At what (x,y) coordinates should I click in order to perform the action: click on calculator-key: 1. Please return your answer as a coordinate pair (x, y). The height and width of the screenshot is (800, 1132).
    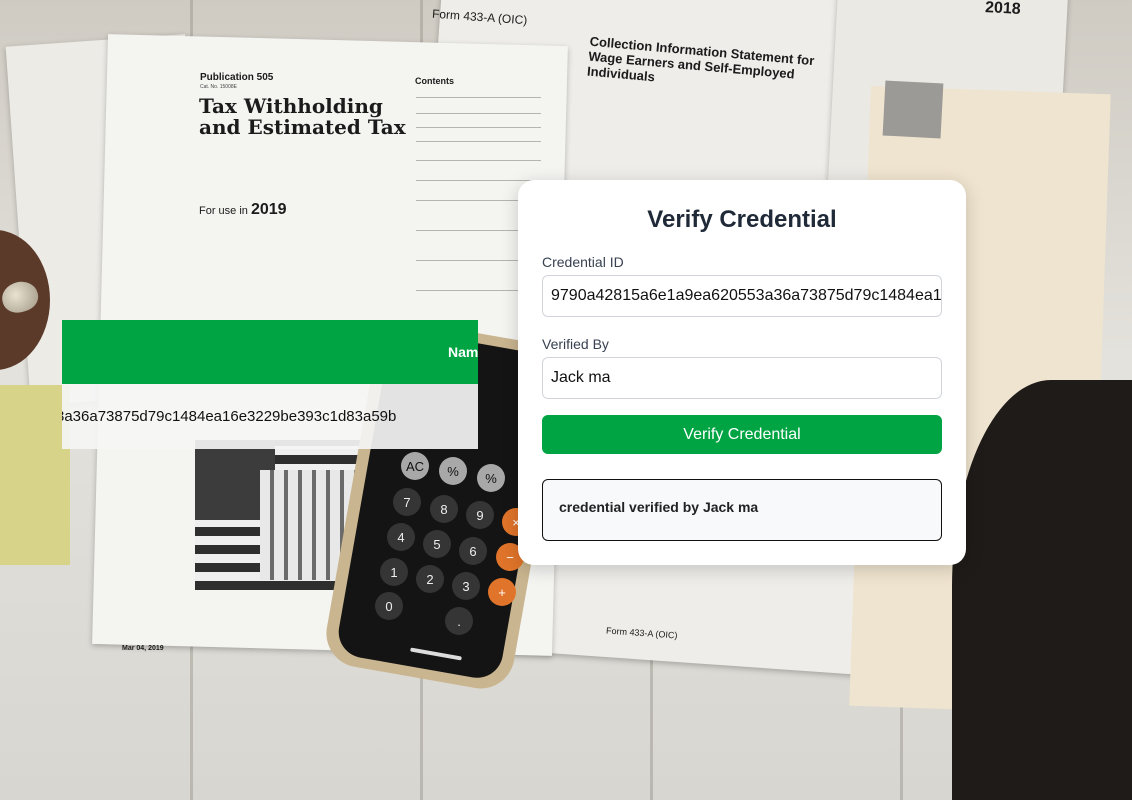
    Looking at the image, I should click on (394, 572).